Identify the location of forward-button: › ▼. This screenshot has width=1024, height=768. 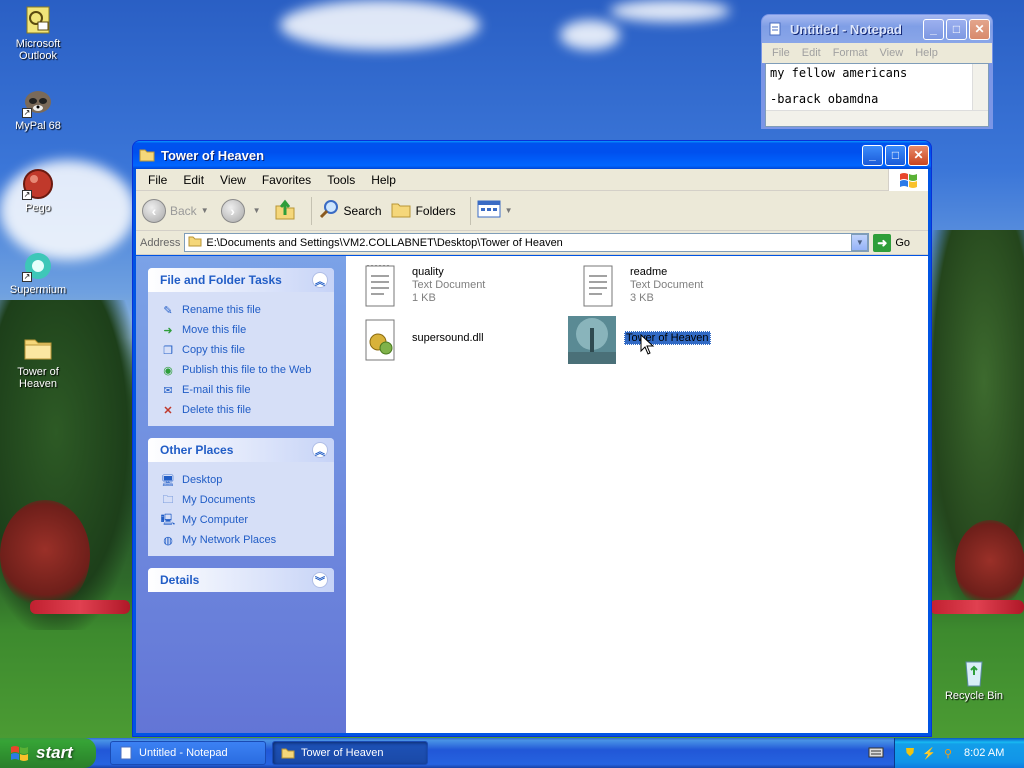
(242, 210).